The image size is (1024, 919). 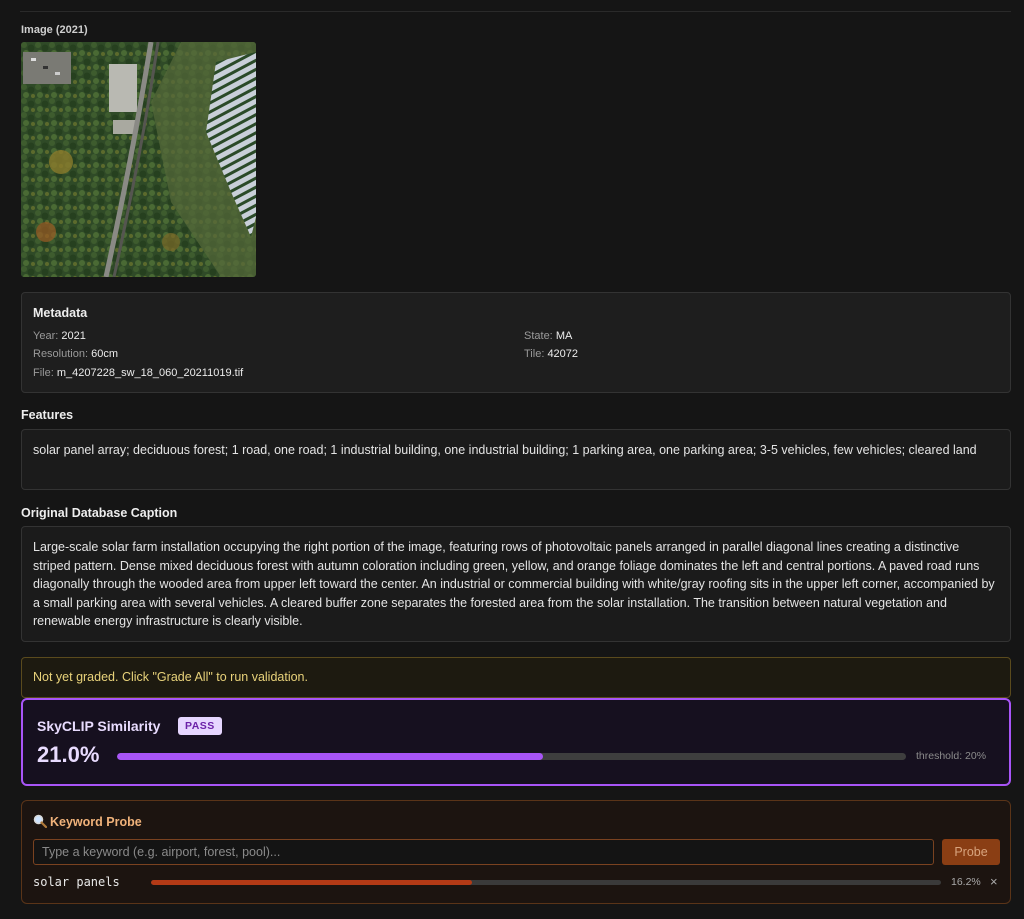 What do you see at coordinates (47, 415) in the screenshot?
I see `features-title: Features` at bounding box center [47, 415].